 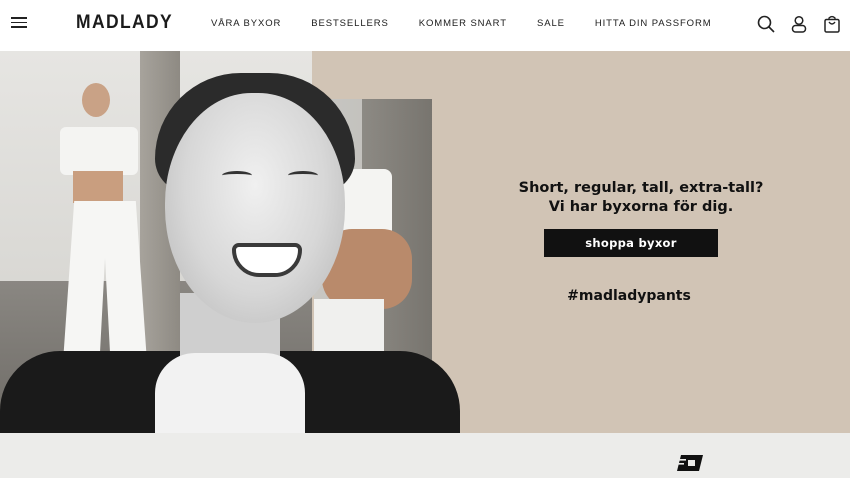 What do you see at coordinates (641, 188) in the screenshot?
I see `hero-headline-line1: Short, regular, tall, extra-tall?` at bounding box center [641, 188].